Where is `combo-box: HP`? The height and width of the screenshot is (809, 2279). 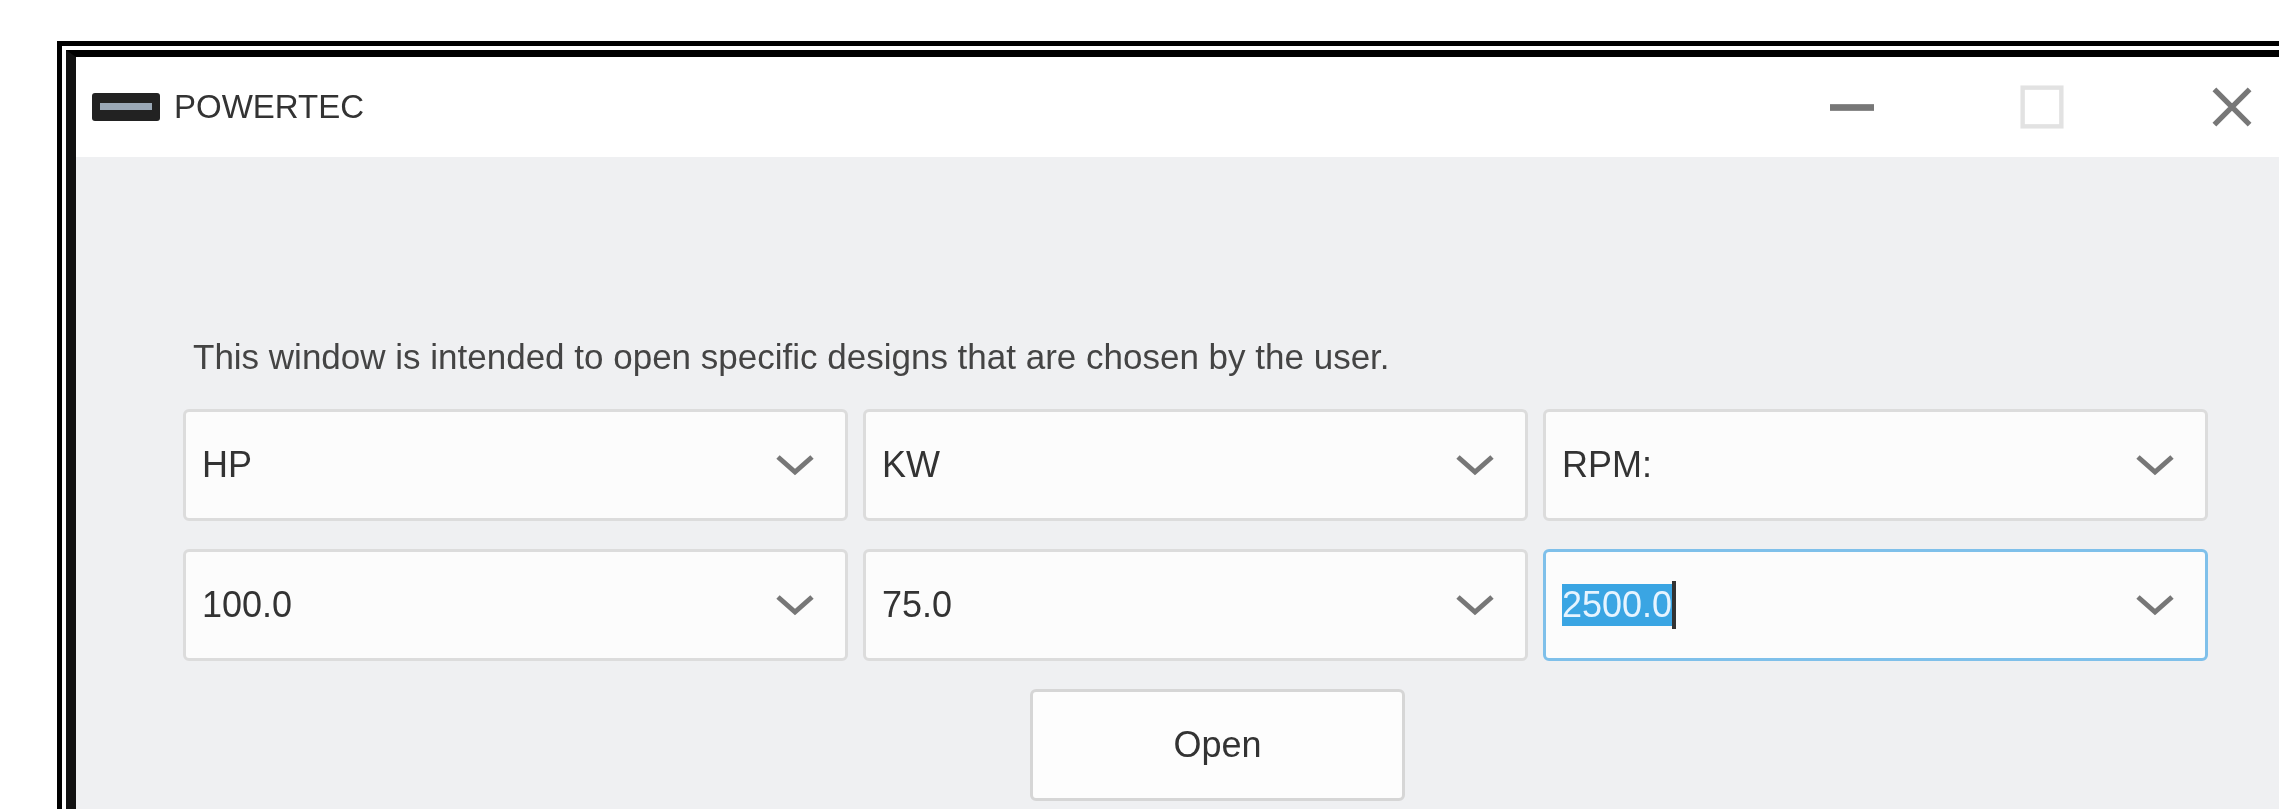
combo-box: HP is located at coordinates (515, 465).